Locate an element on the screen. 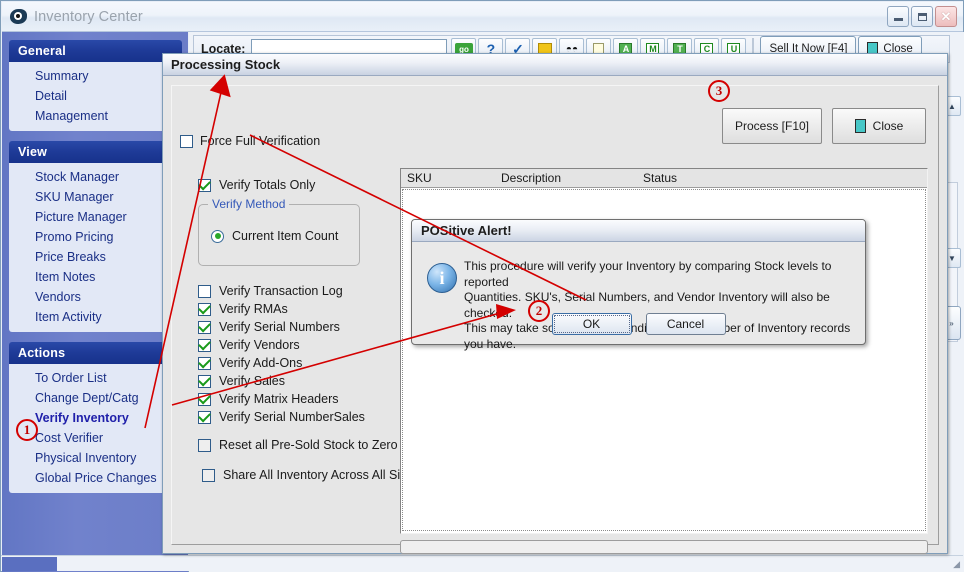 This screenshot has height=572, width=964. sidebar-item-to-order-list: To Order List is located at coordinates (95, 378).